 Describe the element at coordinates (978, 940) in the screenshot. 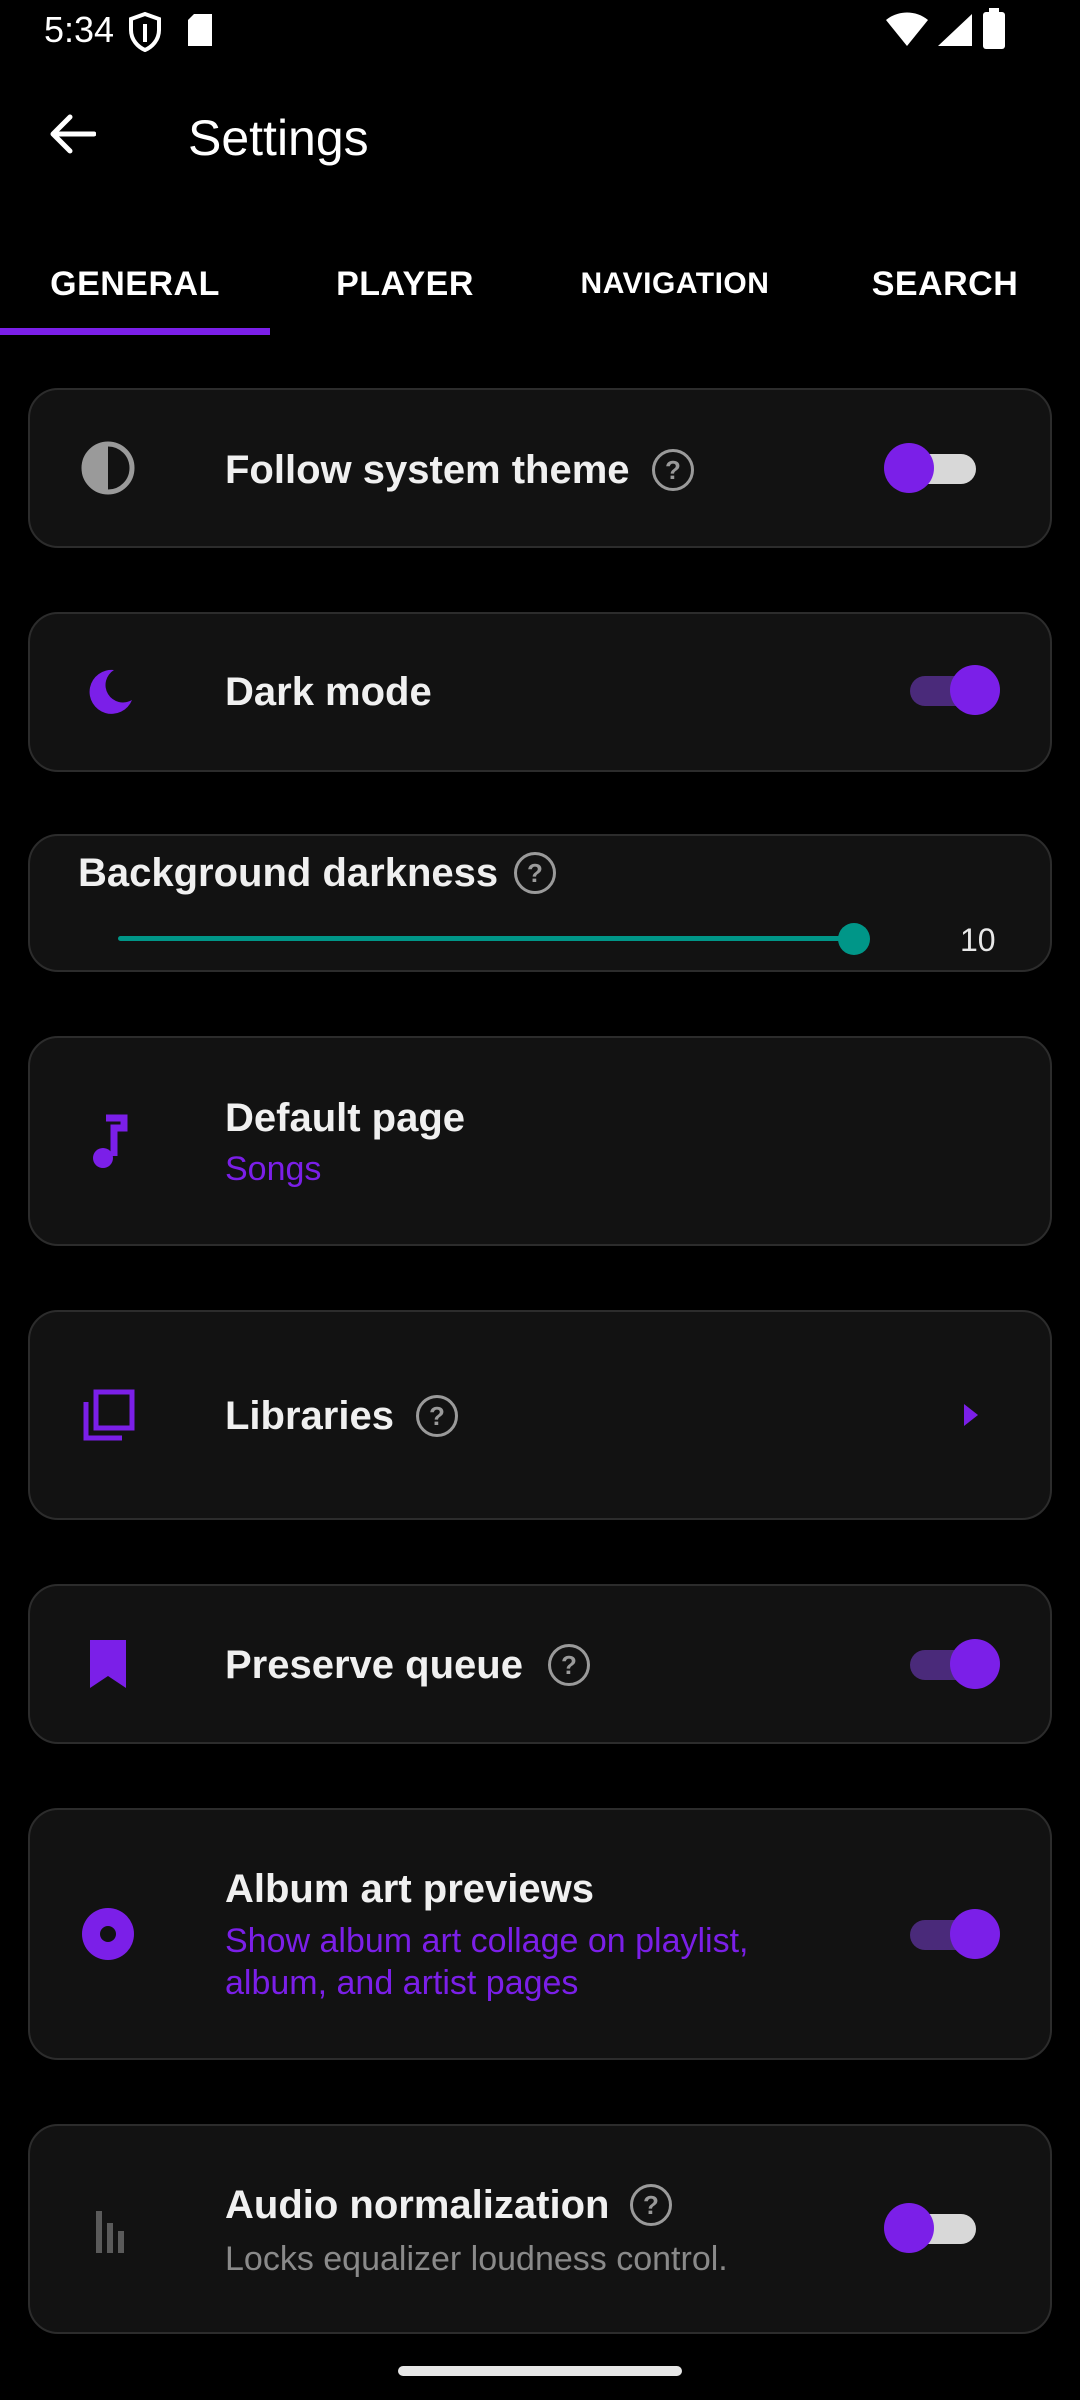

I see `background-darkness-value: 10` at that location.